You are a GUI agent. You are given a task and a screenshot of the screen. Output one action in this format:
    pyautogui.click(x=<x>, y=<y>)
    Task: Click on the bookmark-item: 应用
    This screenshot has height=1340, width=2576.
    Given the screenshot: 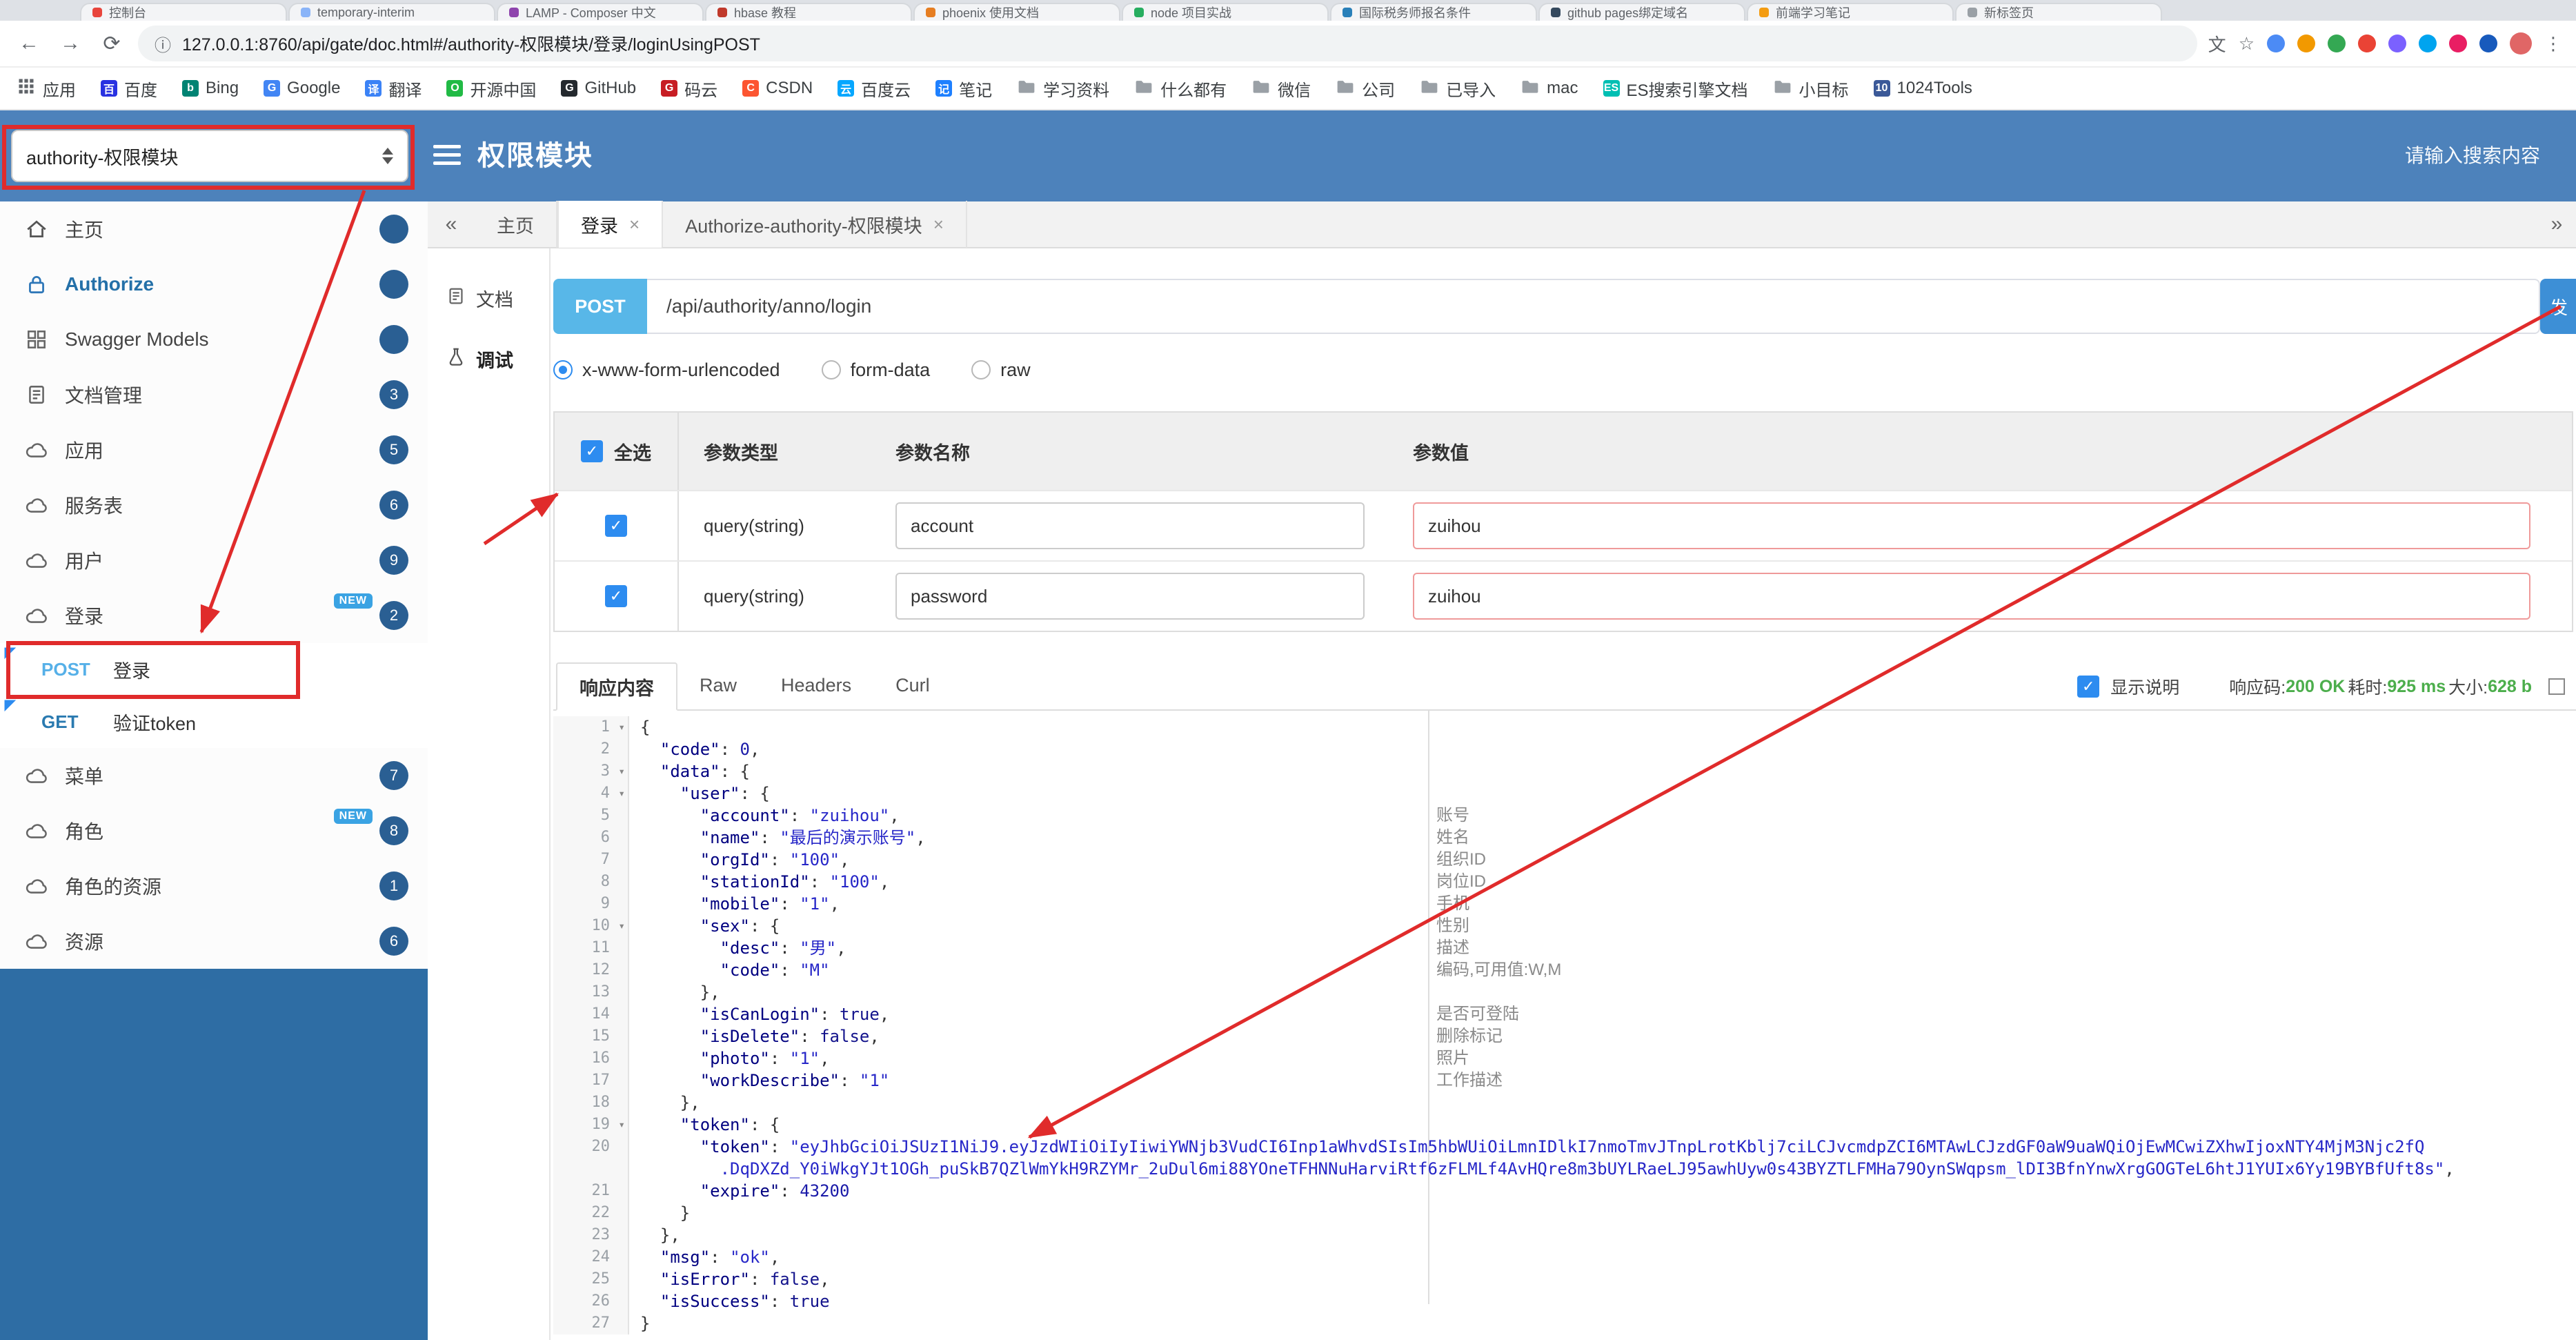 What is the action you would take?
    pyautogui.click(x=46, y=88)
    